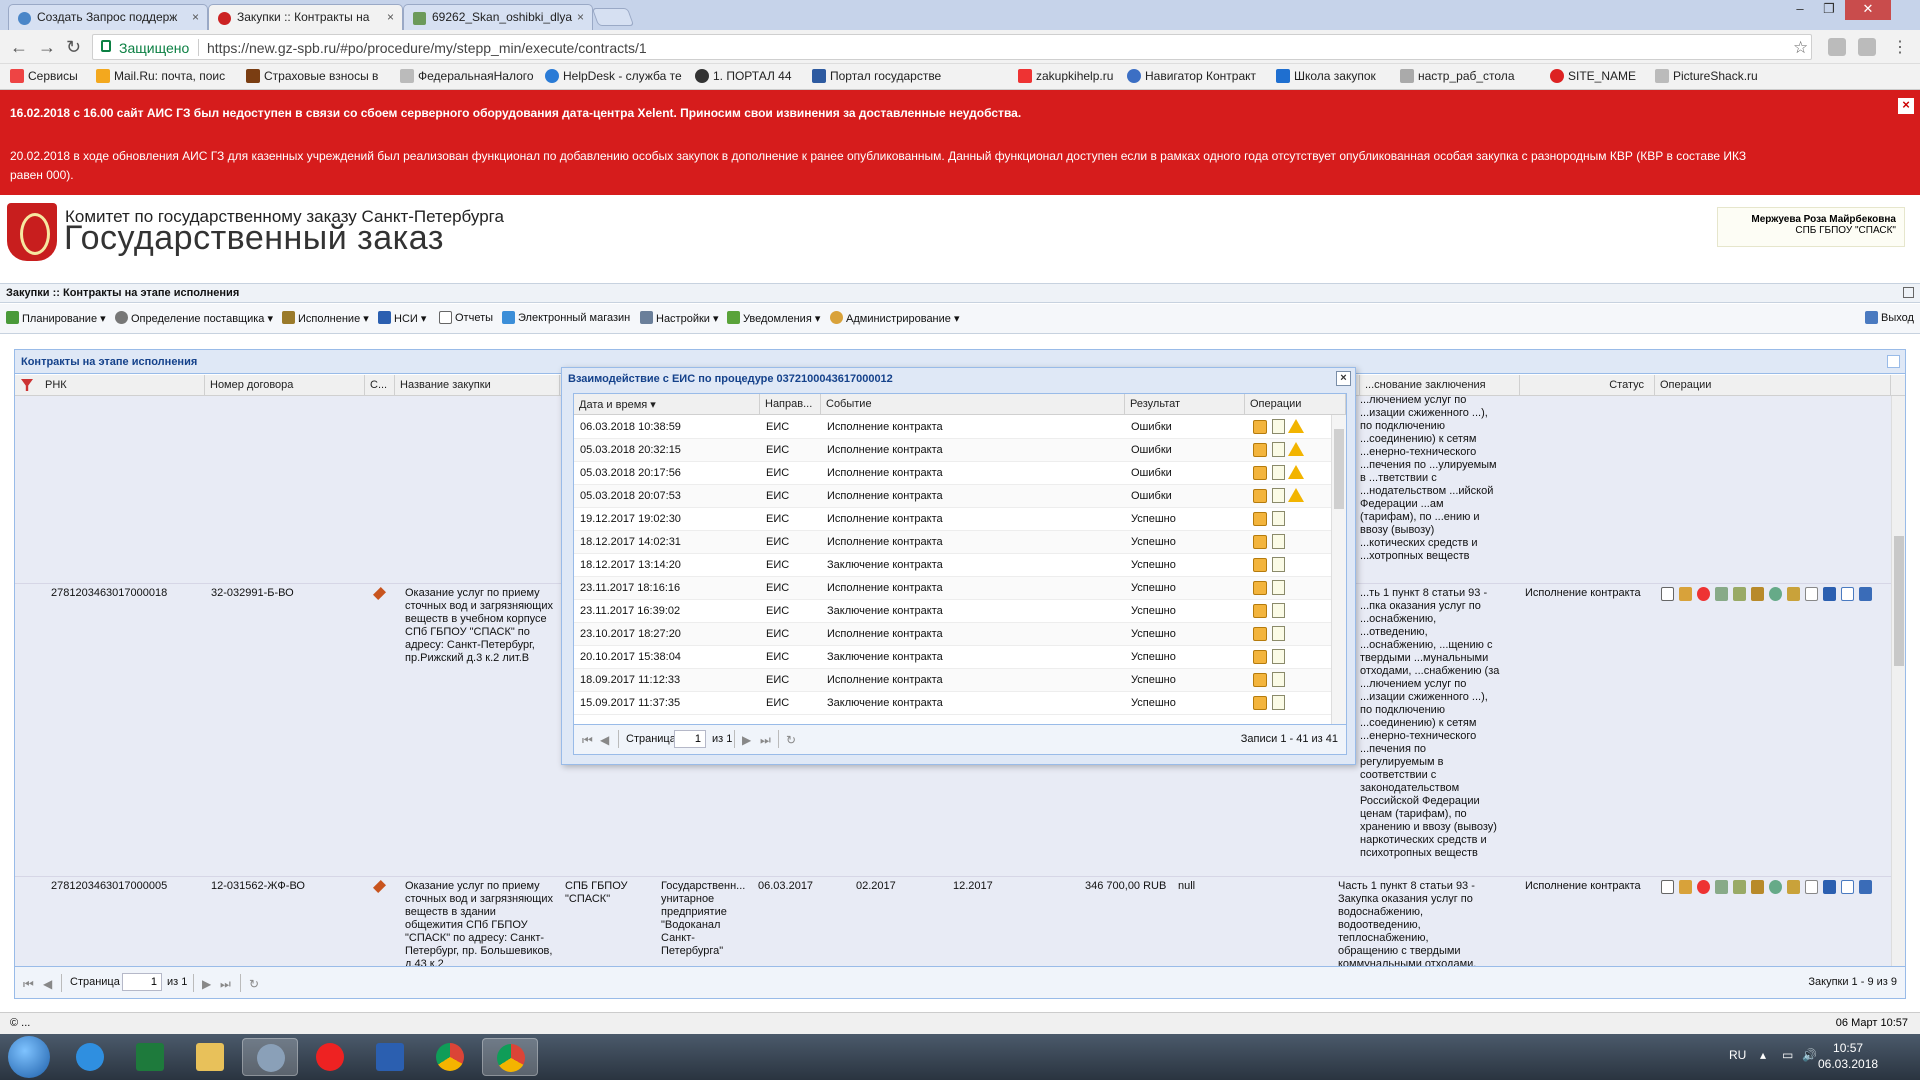 This screenshot has height=1080, width=1920. I want to click on bookmark-item: PictureShack.ru, so click(1706, 76).